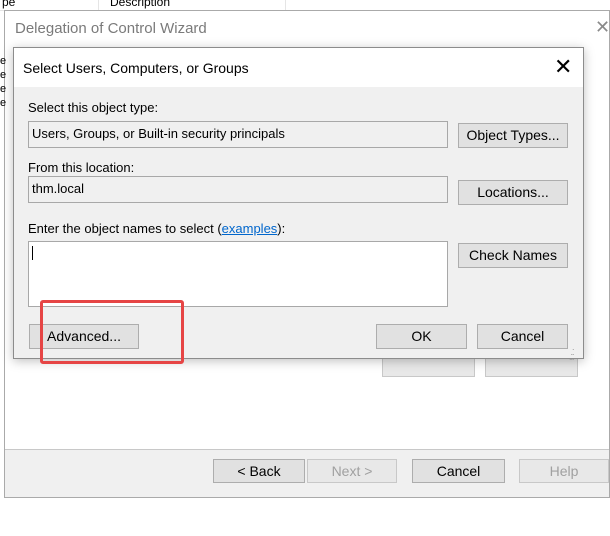  I want to click on next-button-label: Next >, so click(352, 471).